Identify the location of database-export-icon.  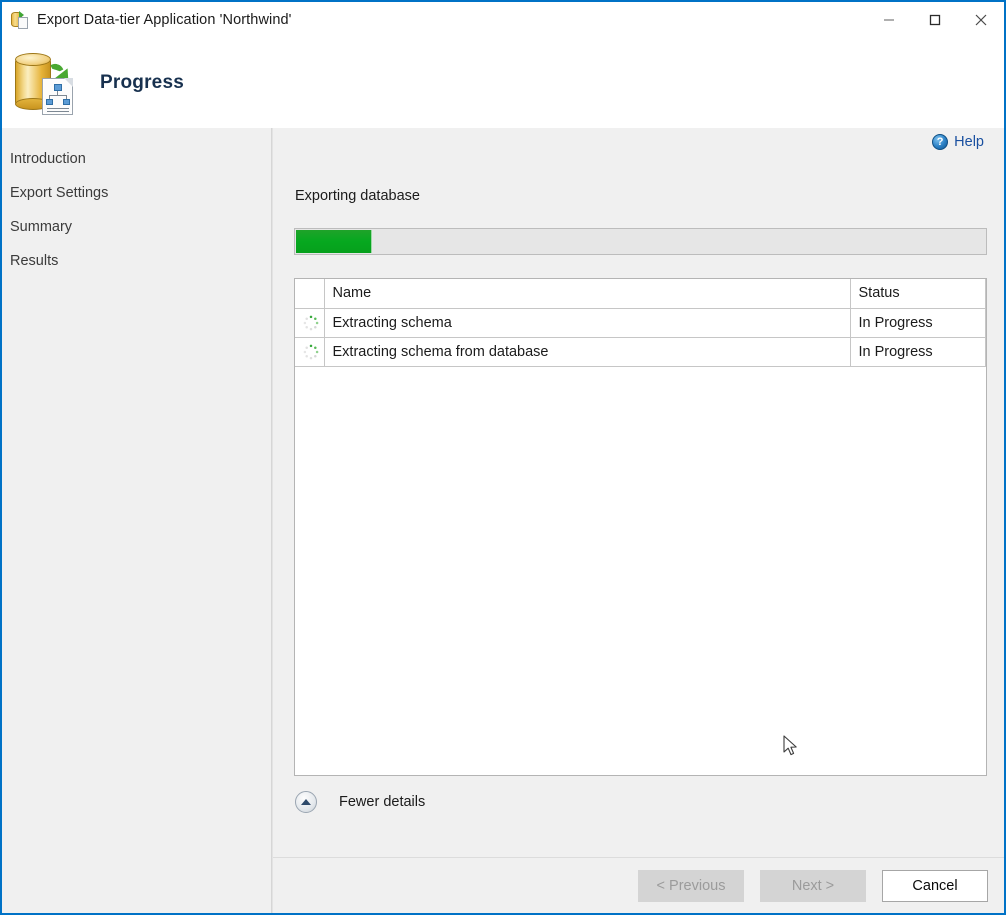
(20, 20).